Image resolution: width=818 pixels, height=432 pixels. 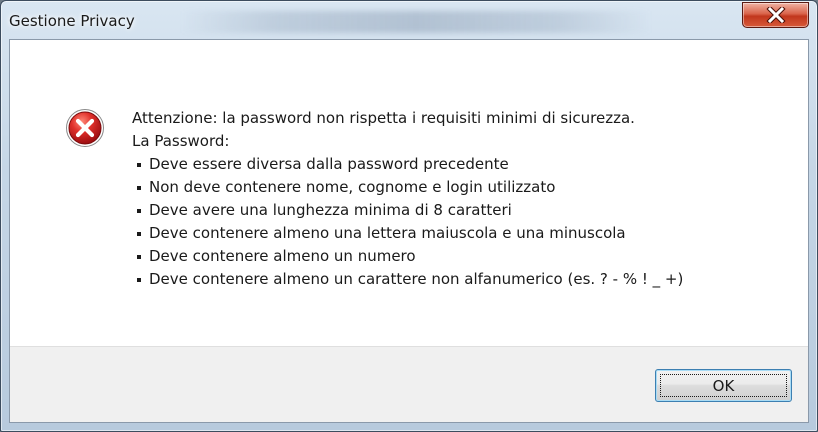 I want to click on close-button, so click(x=775, y=15).